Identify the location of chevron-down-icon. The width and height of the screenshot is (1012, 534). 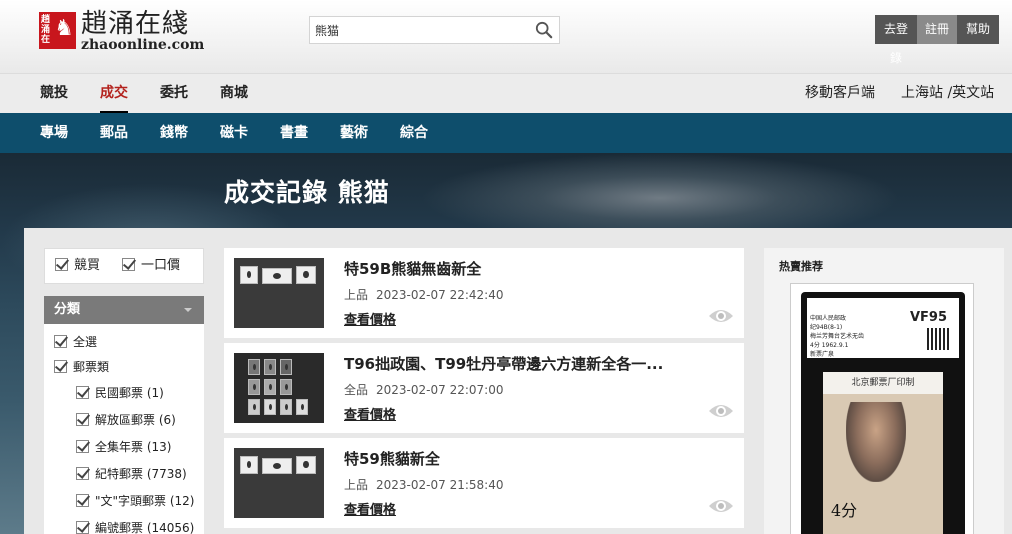
(188, 310).